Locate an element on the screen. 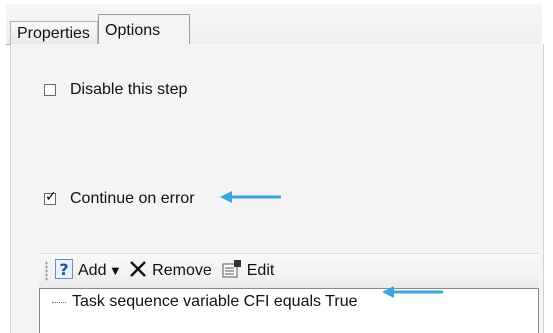 This screenshot has width=553, height=333. edit-button: Edit is located at coordinates (248, 271).